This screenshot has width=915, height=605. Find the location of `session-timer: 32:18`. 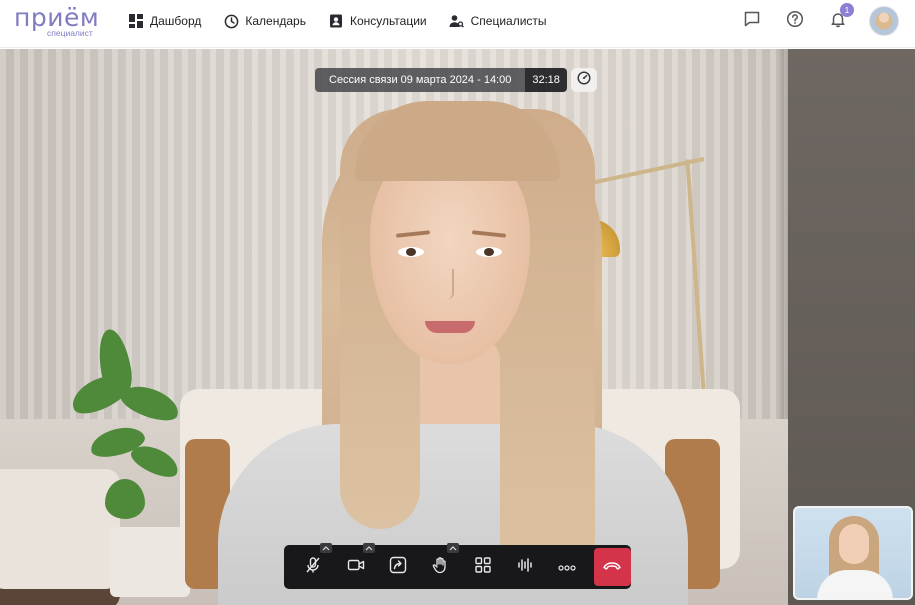

session-timer: 32:18 is located at coordinates (546, 80).